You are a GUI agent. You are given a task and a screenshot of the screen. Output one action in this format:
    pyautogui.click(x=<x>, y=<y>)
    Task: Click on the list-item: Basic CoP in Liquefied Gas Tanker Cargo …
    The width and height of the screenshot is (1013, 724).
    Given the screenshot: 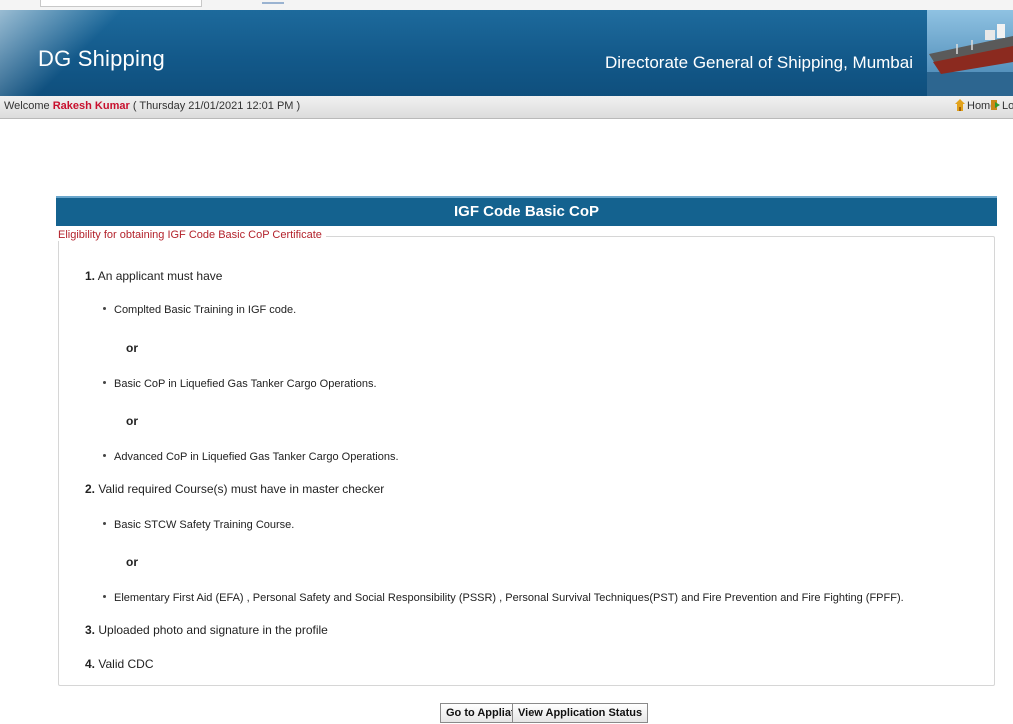 What is the action you would take?
    pyautogui.click(x=240, y=384)
    